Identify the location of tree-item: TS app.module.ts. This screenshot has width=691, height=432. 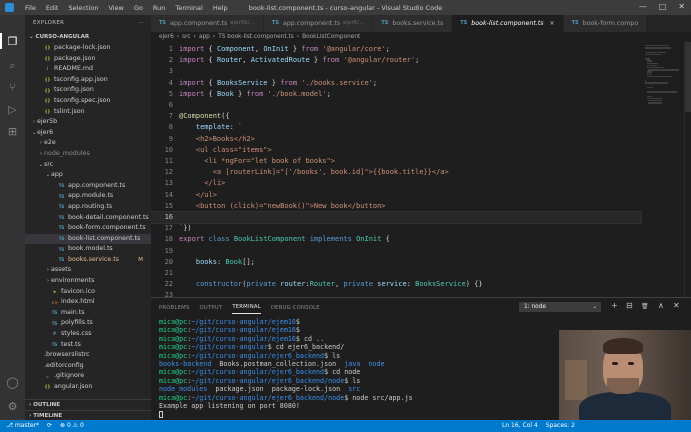
(88, 196).